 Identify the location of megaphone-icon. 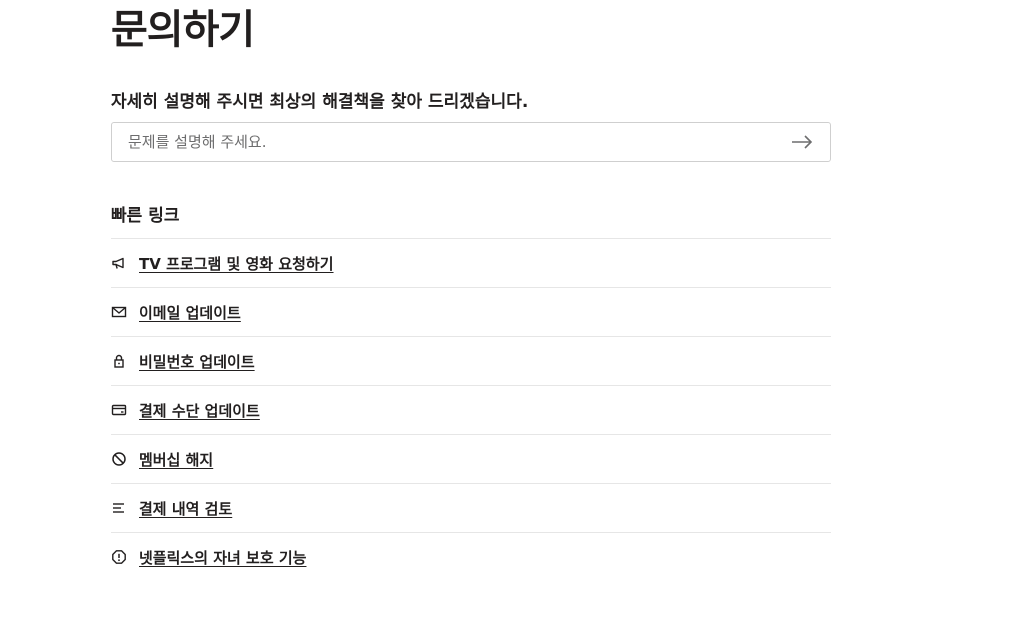
(119, 263).